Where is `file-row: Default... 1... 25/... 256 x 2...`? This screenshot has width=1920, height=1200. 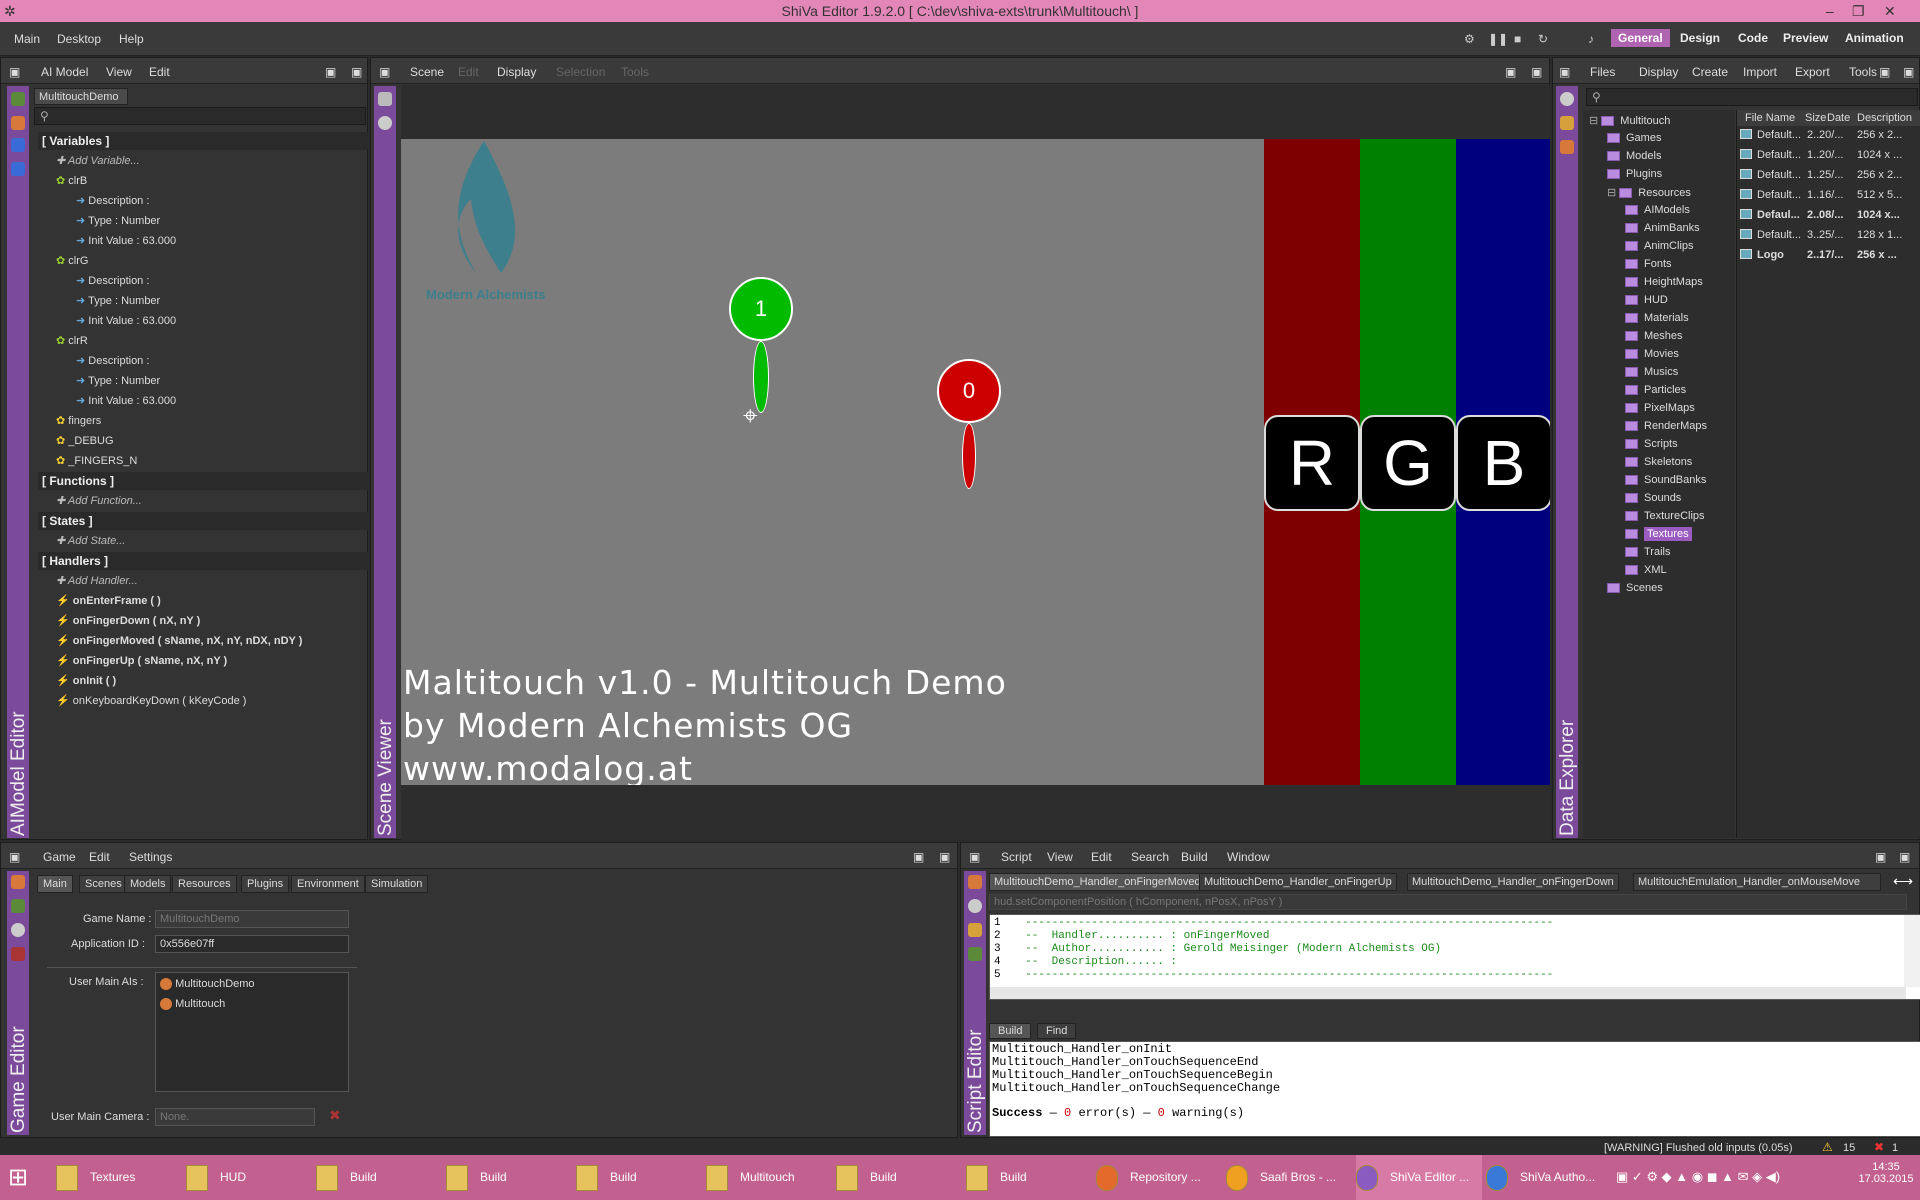
file-row: Default... 1... 25/... 256 x 2... is located at coordinates (1828, 176).